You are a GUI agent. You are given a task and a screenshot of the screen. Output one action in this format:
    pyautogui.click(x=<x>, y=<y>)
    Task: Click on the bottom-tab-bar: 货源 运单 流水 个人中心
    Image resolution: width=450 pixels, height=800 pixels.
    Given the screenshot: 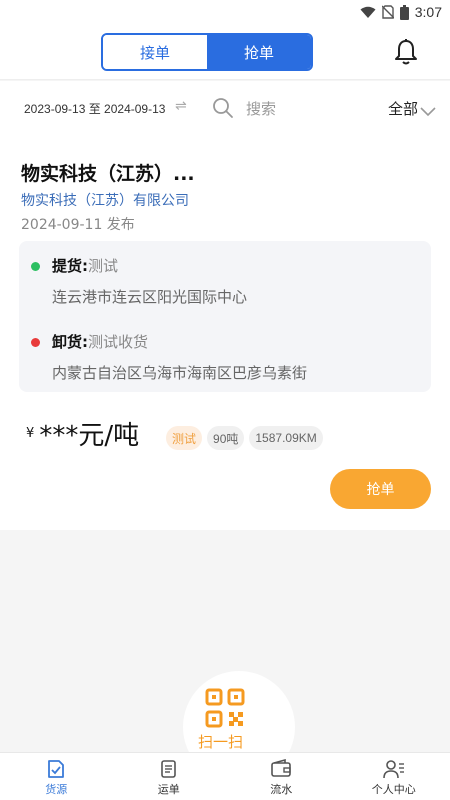 What is the action you would take?
    pyautogui.click(x=225, y=776)
    